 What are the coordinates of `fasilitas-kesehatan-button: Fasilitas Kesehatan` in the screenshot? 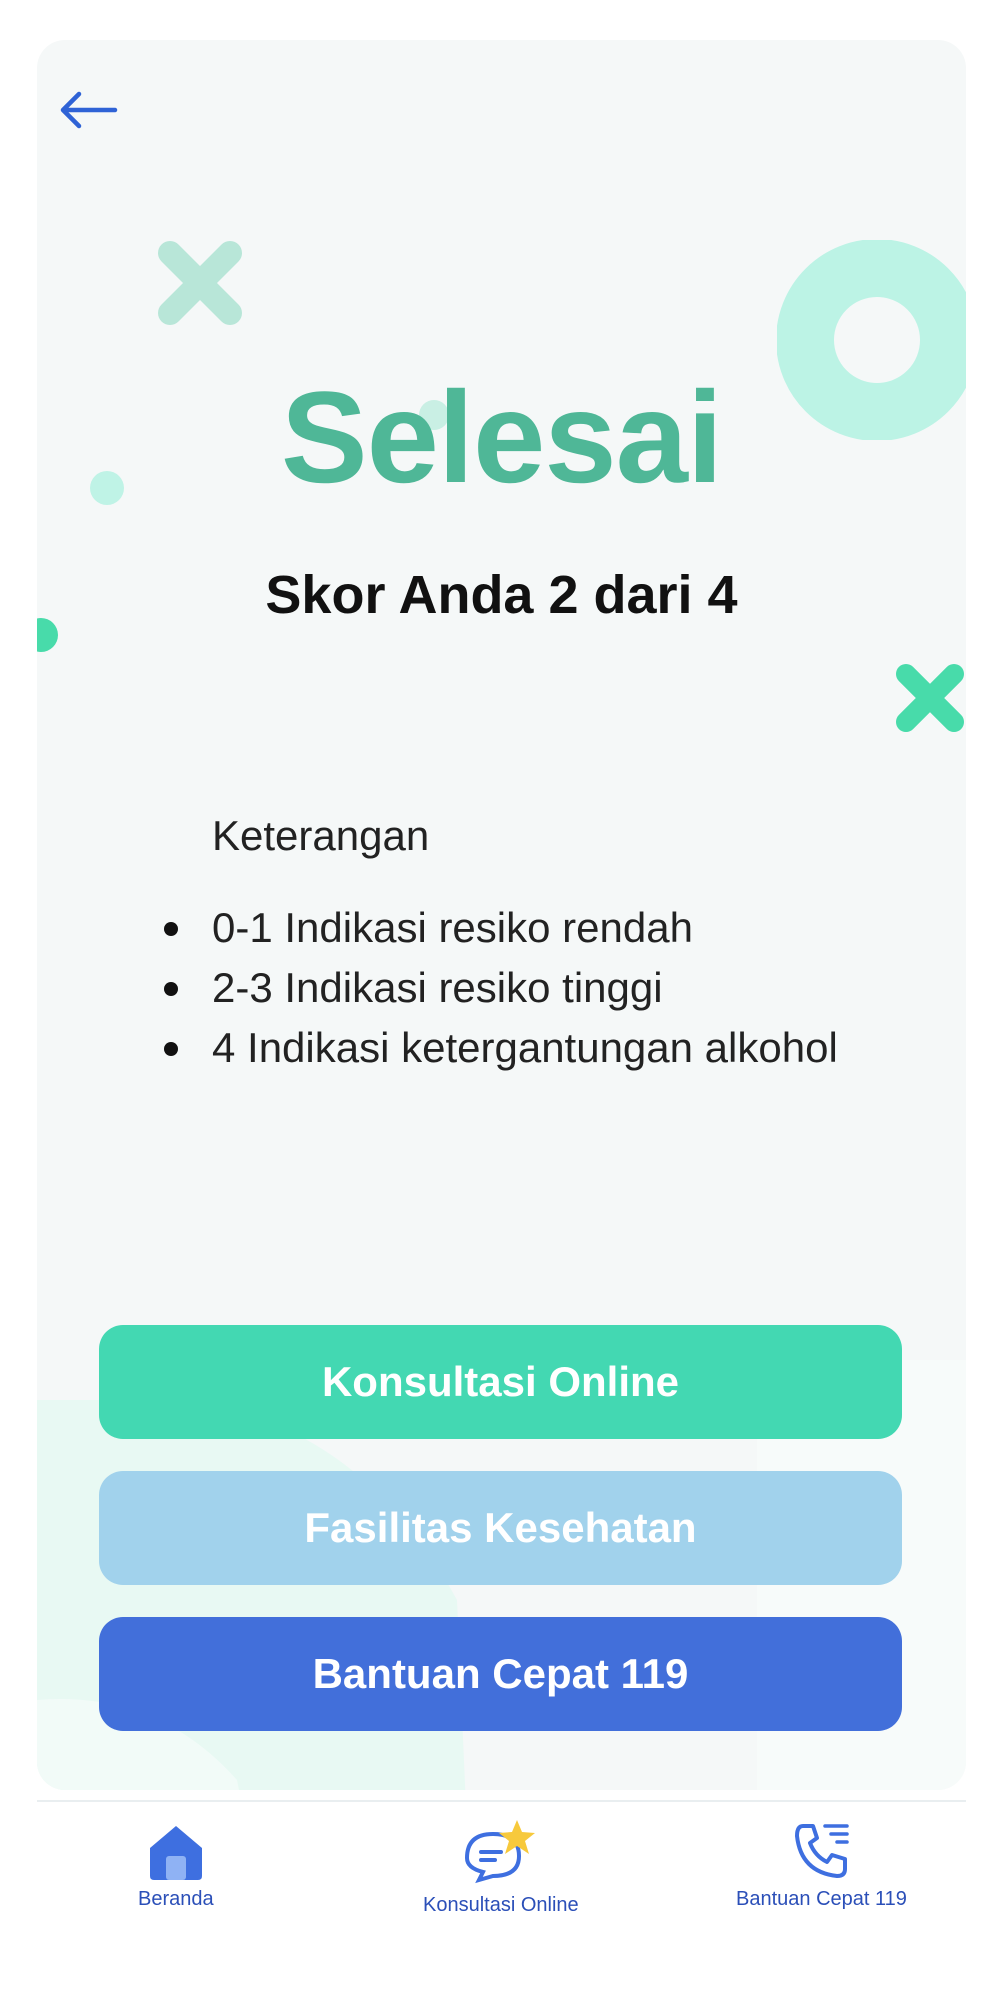 It's located at (500, 1528).